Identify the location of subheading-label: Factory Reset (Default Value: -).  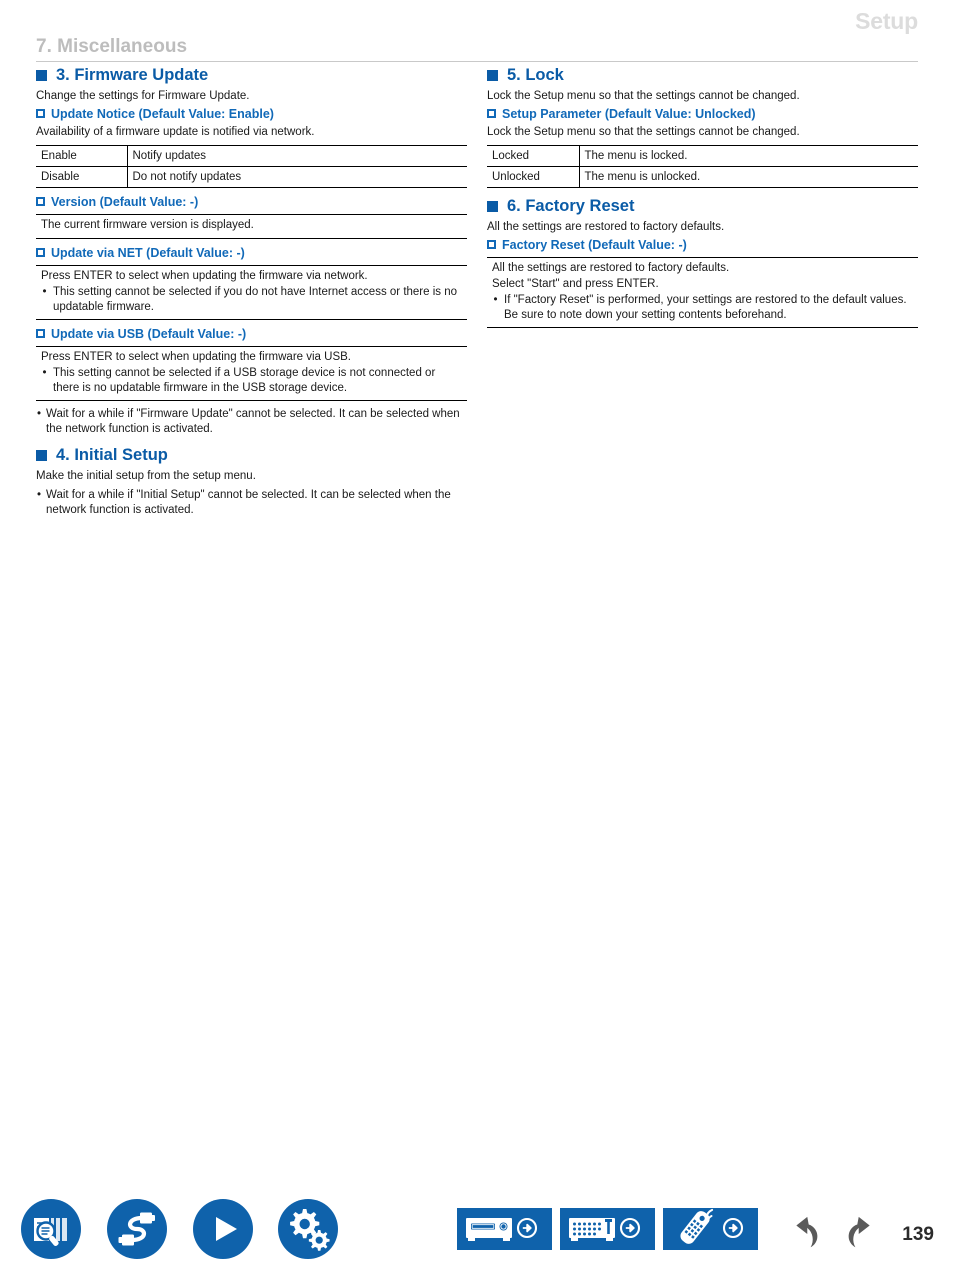
(594, 245).